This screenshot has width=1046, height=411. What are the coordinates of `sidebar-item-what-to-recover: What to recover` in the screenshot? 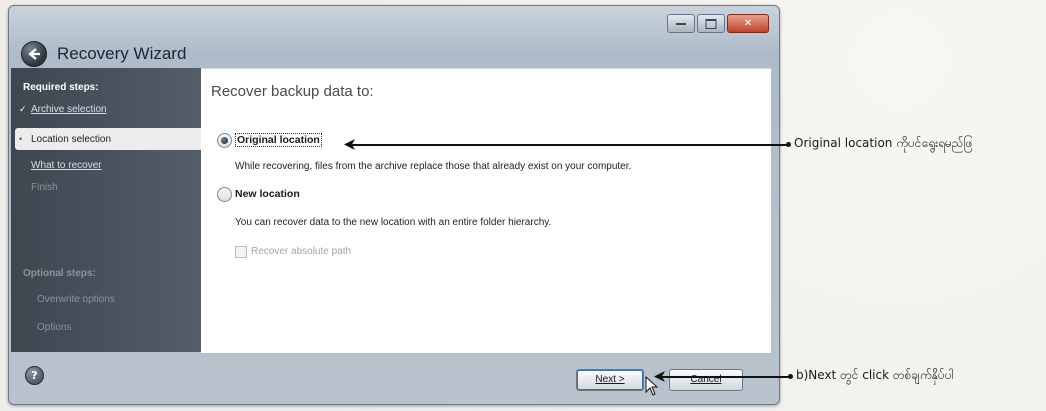 It's located at (66, 165).